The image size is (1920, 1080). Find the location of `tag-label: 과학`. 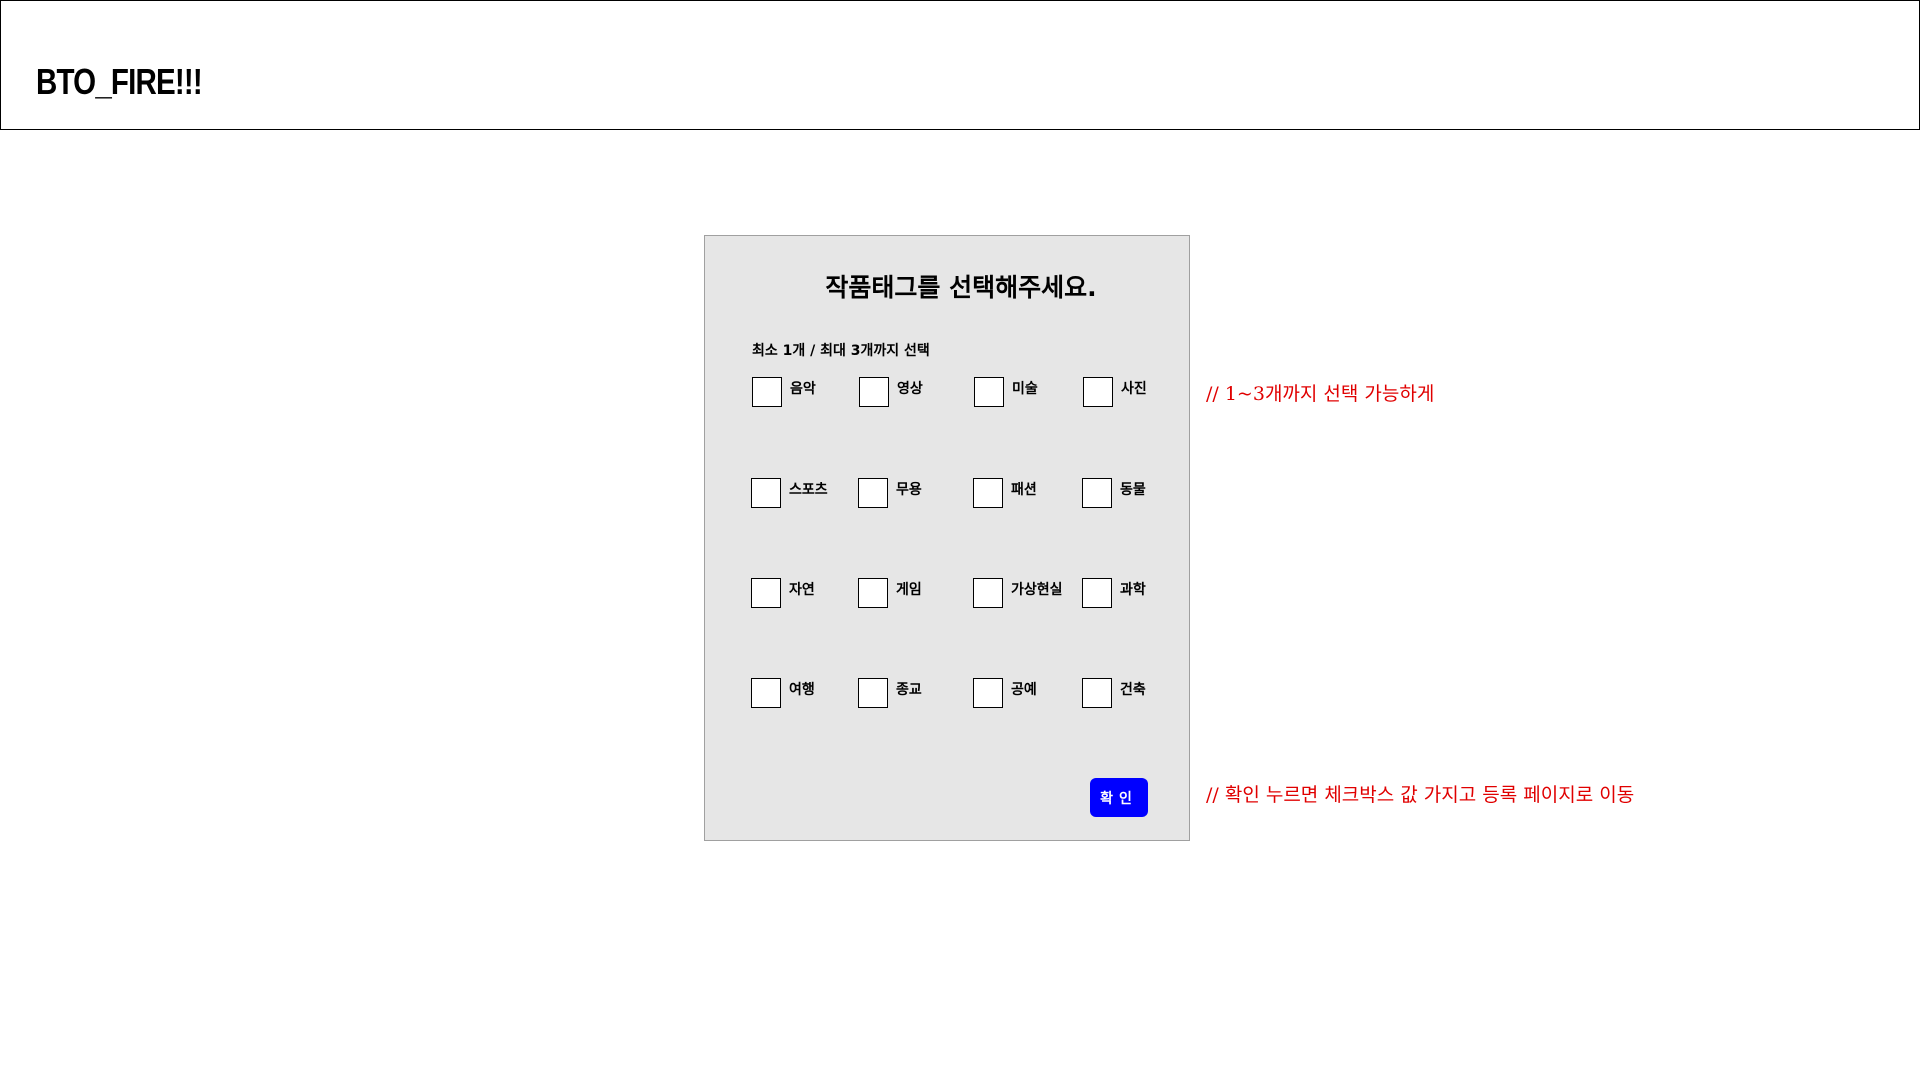

tag-label: 과학 is located at coordinates (1133, 590).